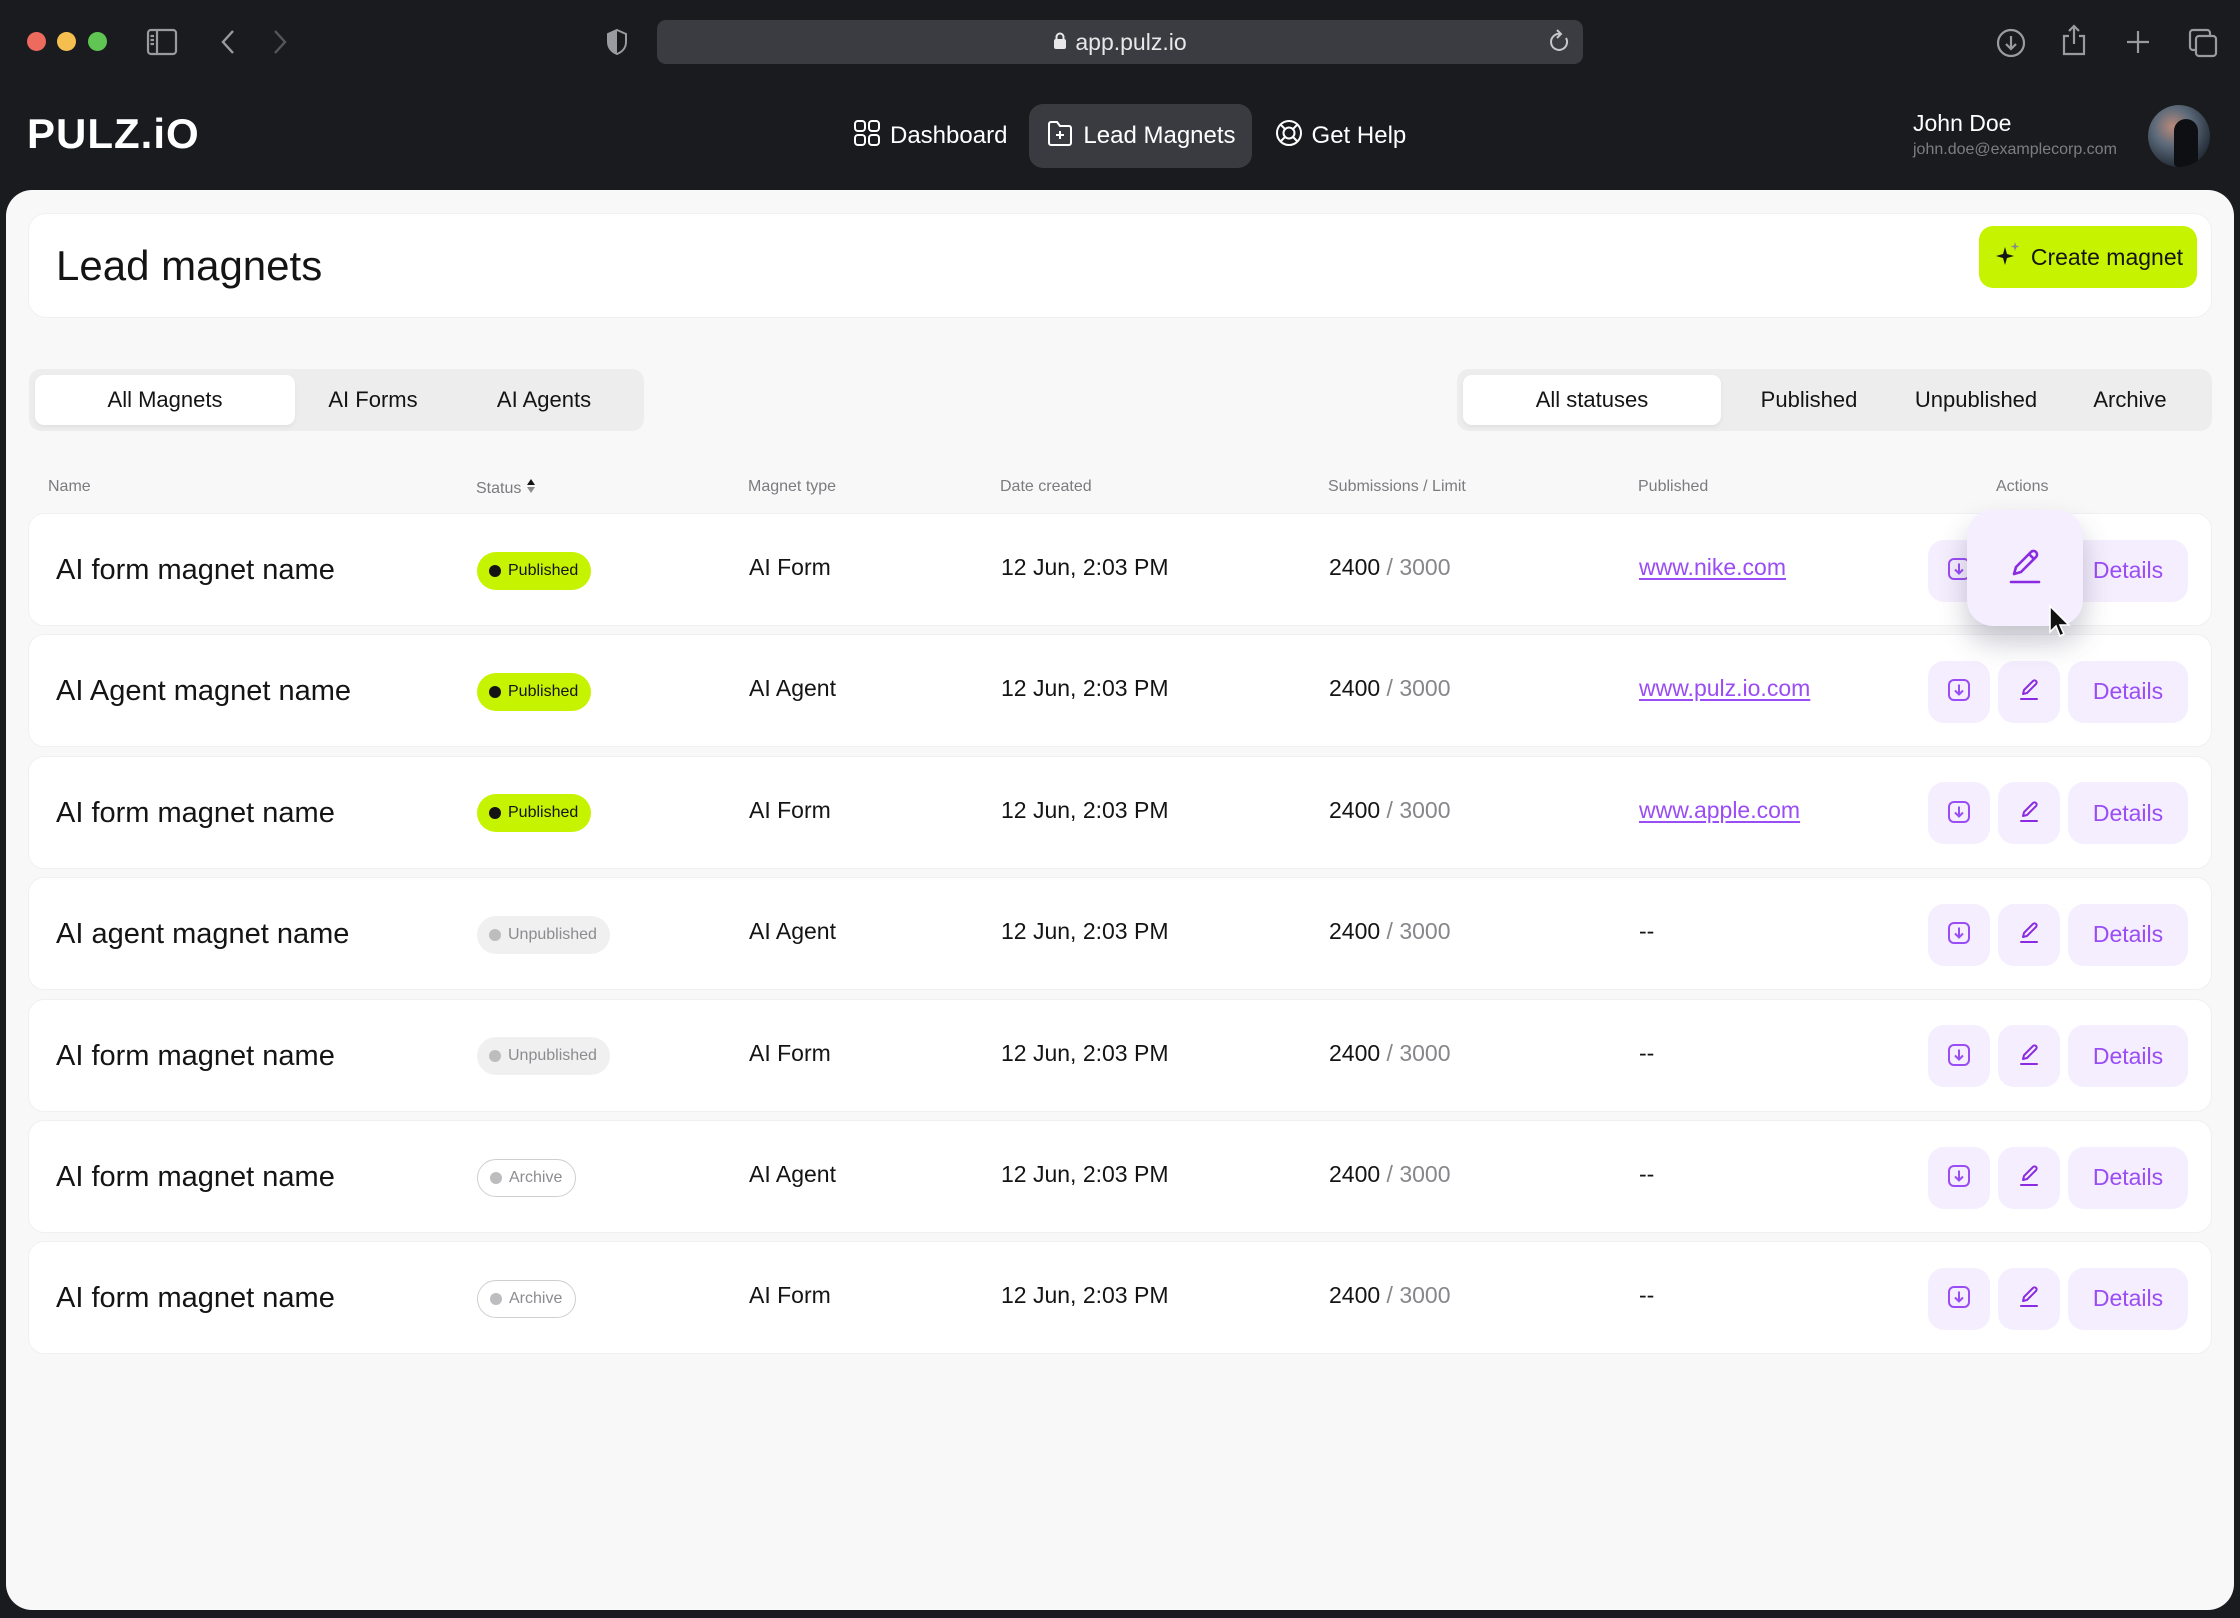  What do you see at coordinates (792, 487) in the screenshot?
I see `column-header-type: Magnet type` at bounding box center [792, 487].